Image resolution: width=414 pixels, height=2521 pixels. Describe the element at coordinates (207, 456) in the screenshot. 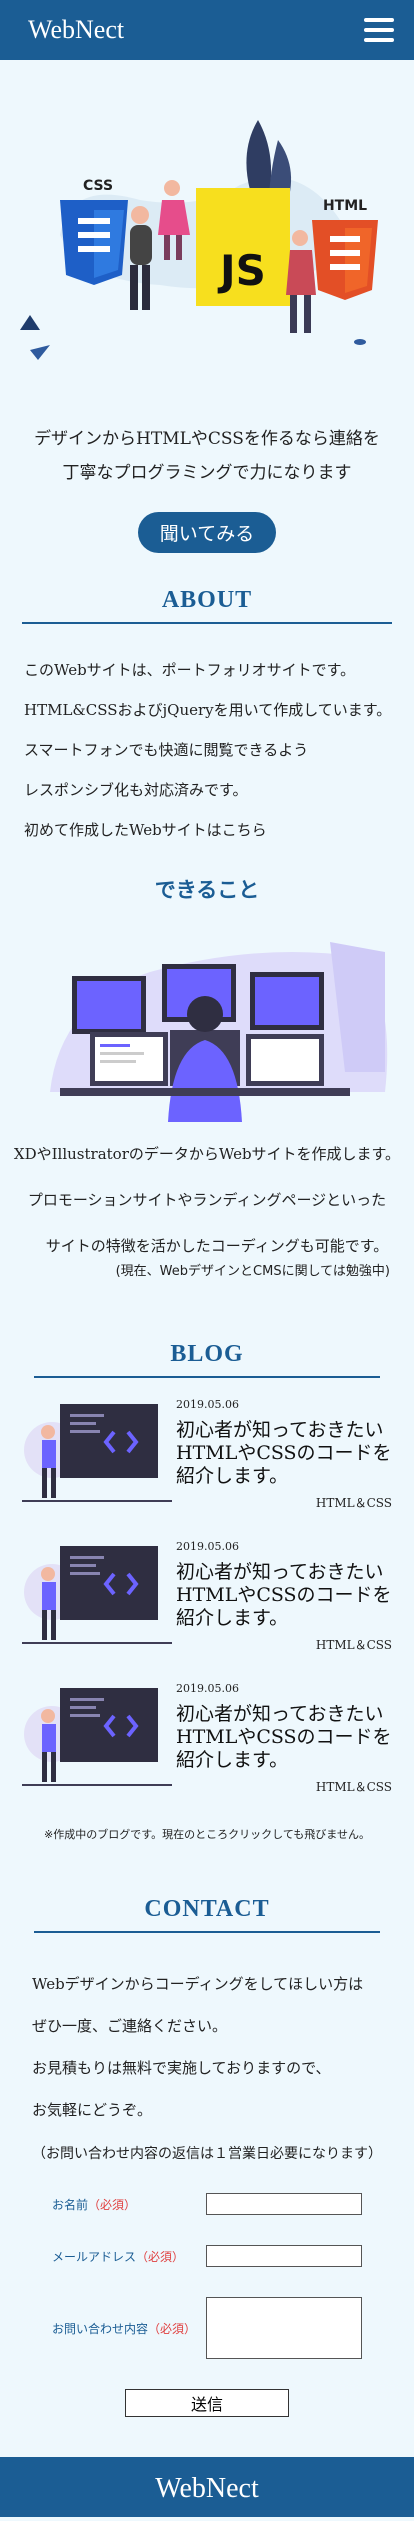

I see `hero-tagline: デザインからHTMLやCSSを作るなら連絡を 丁寧なプログラミングで力になります` at that location.